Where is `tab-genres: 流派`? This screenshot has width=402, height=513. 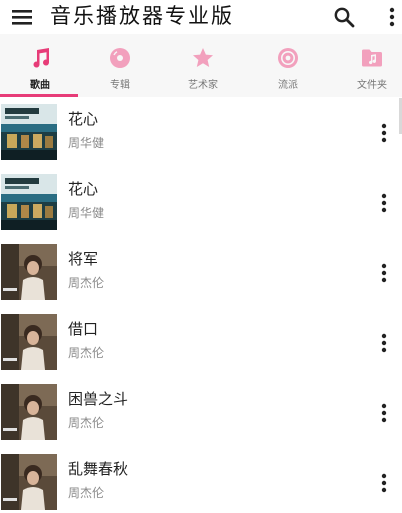 tab-genres: 流派 is located at coordinates (288, 65).